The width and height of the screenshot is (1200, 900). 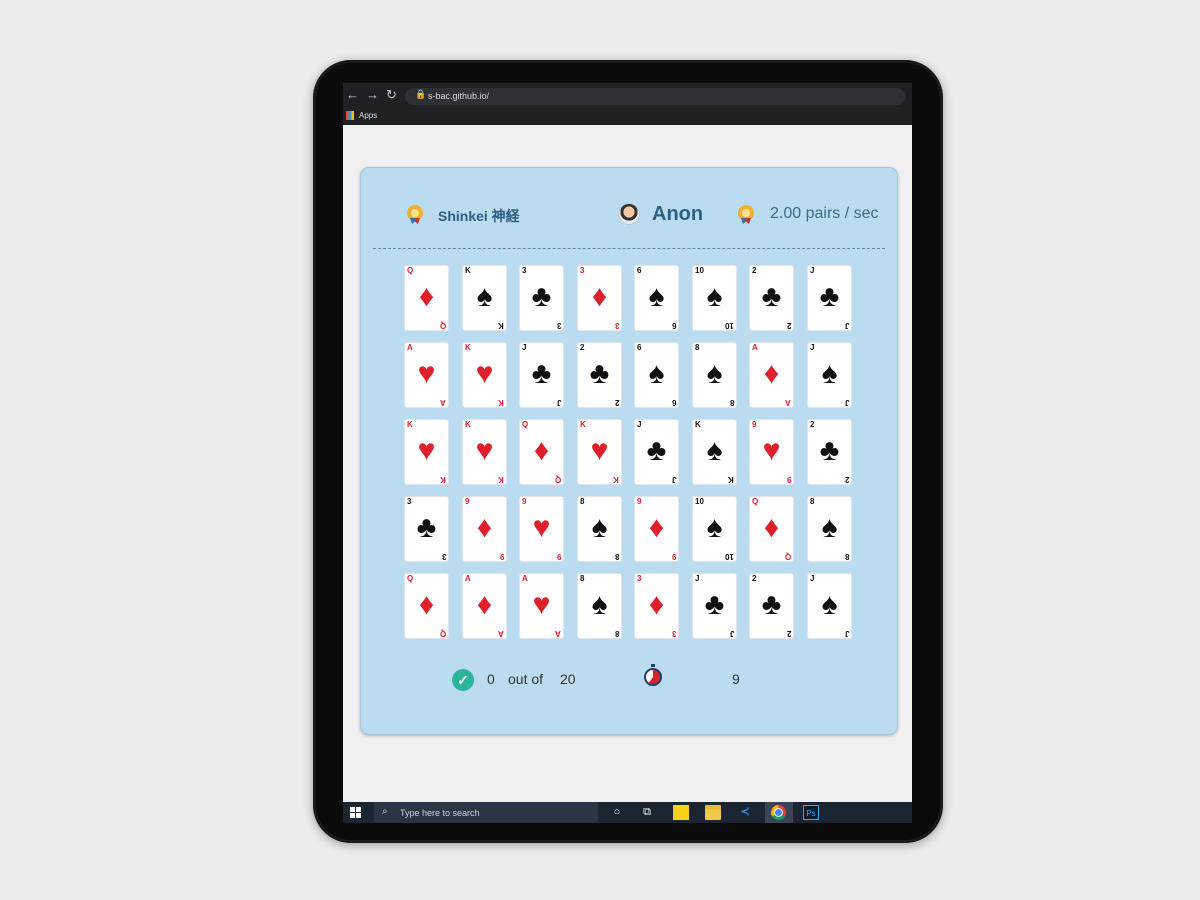 What do you see at coordinates (582, 501) in the screenshot?
I see `card-rank: 8` at bounding box center [582, 501].